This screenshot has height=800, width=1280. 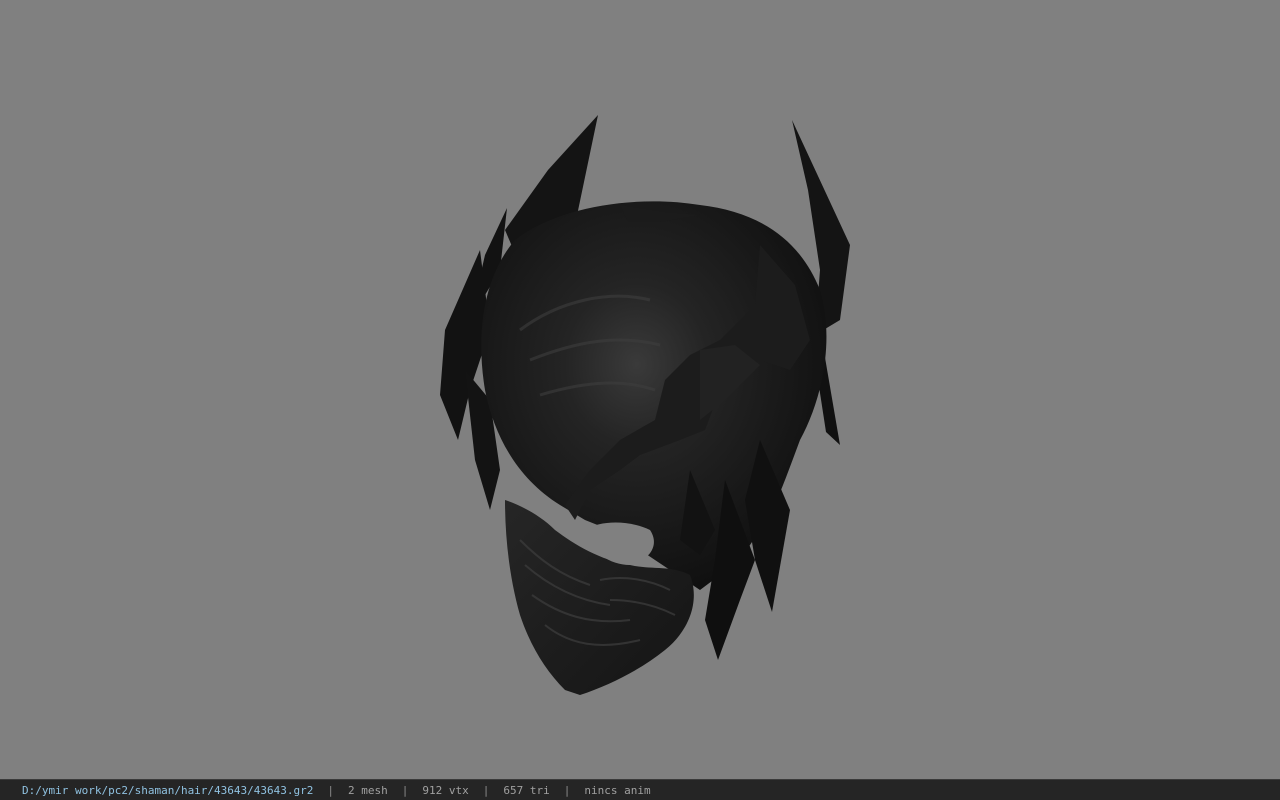 I want to click on mesh-count: 2 mesh, so click(x=368, y=790).